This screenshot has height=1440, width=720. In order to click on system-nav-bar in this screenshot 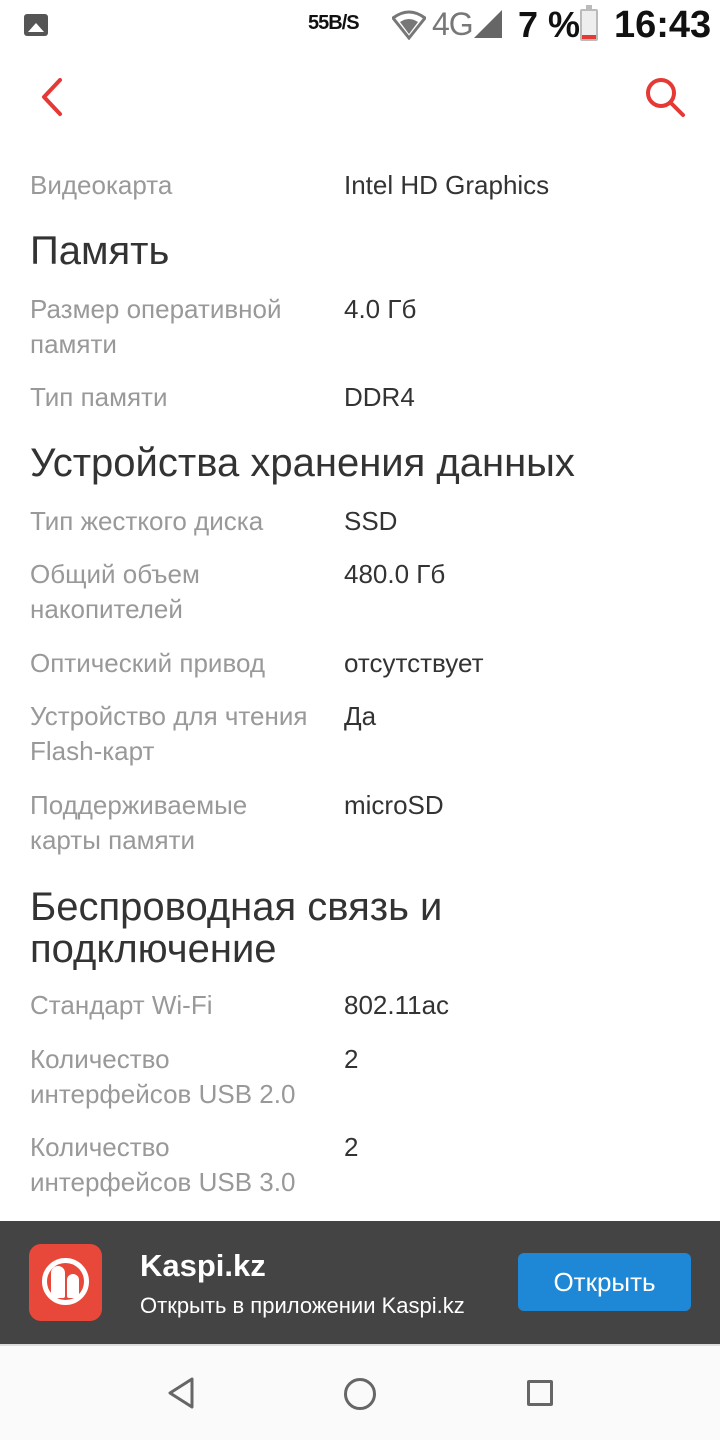, I will do `click(360, 1392)`.